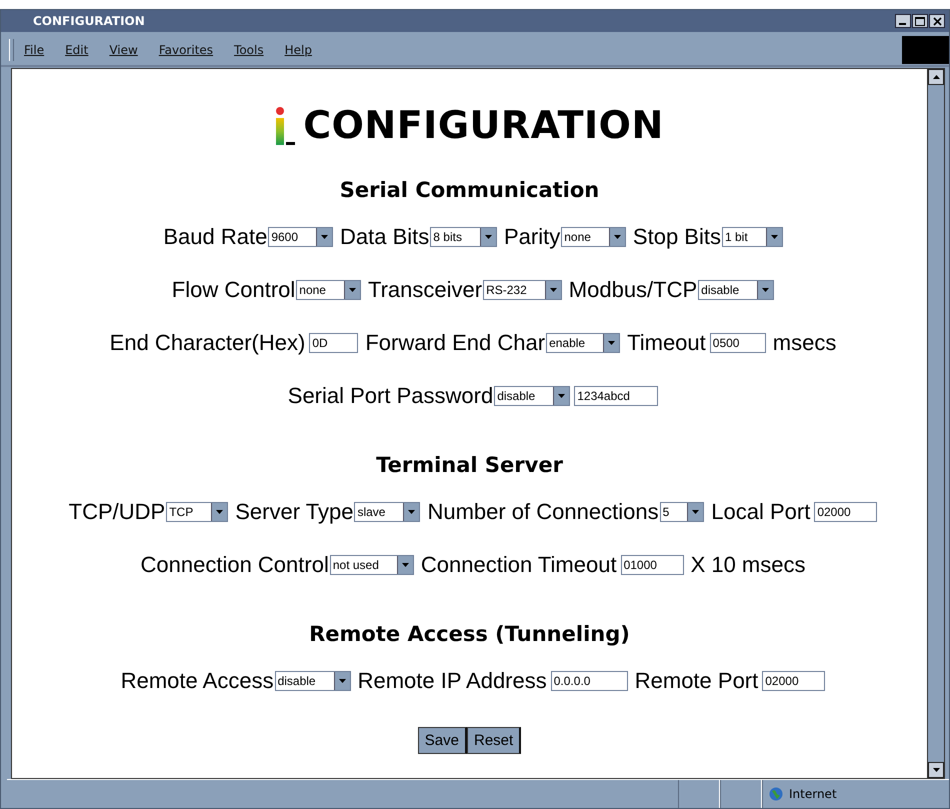  What do you see at coordinates (372, 564) in the screenshot?
I see `dropdown-field: not used` at bounding box center [372, 564].